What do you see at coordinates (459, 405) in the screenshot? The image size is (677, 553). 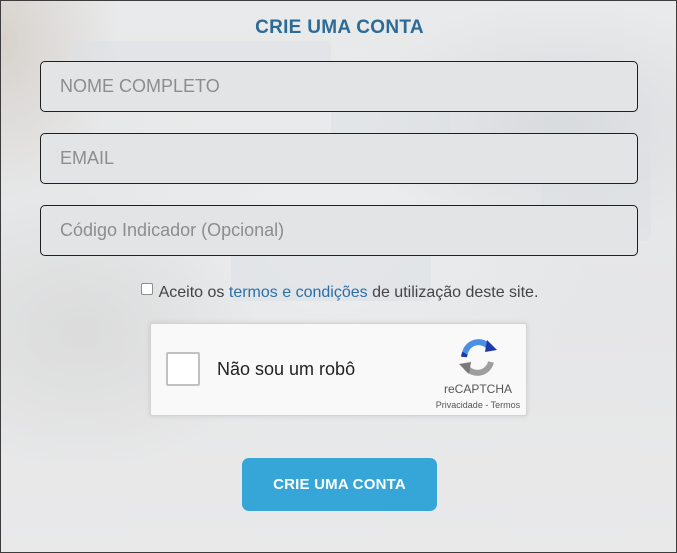 I see `recaptcha-privacy-link: Privacidade` at bounding box center [459, 405].